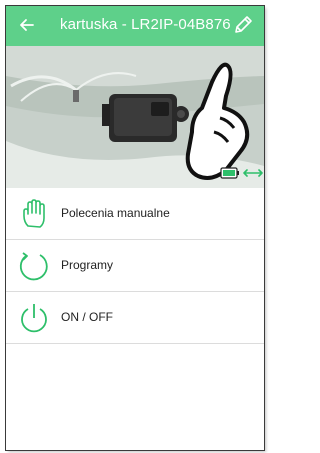  Describe the element at coordinates (145, 118) in the screenshot. I see `controller-device-icon` at that location.